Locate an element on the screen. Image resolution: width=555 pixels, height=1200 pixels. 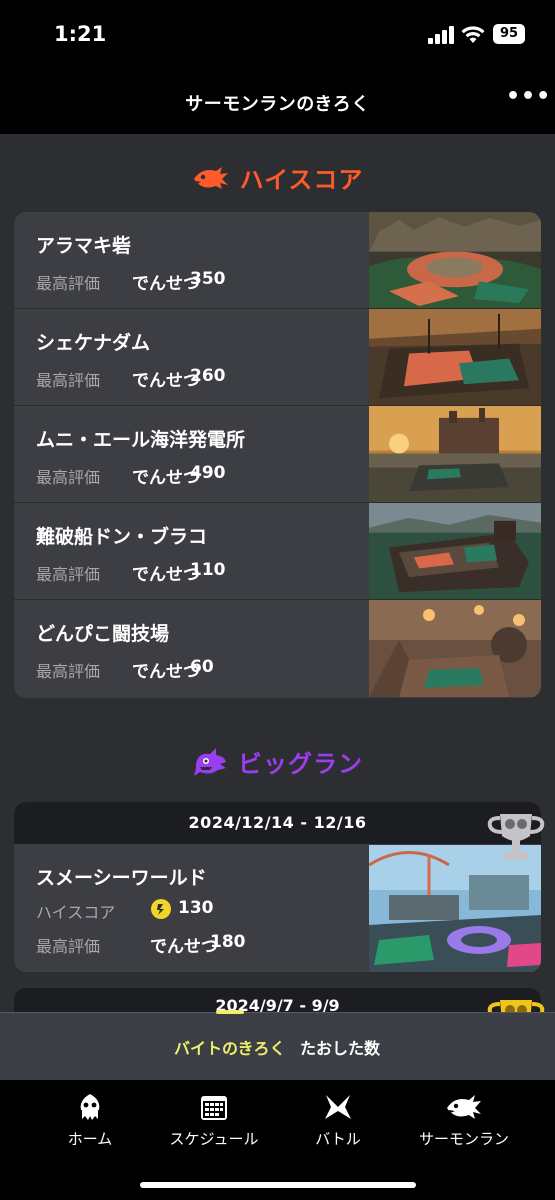
crossed-splat-icon is located at coordinates (338, 1106).